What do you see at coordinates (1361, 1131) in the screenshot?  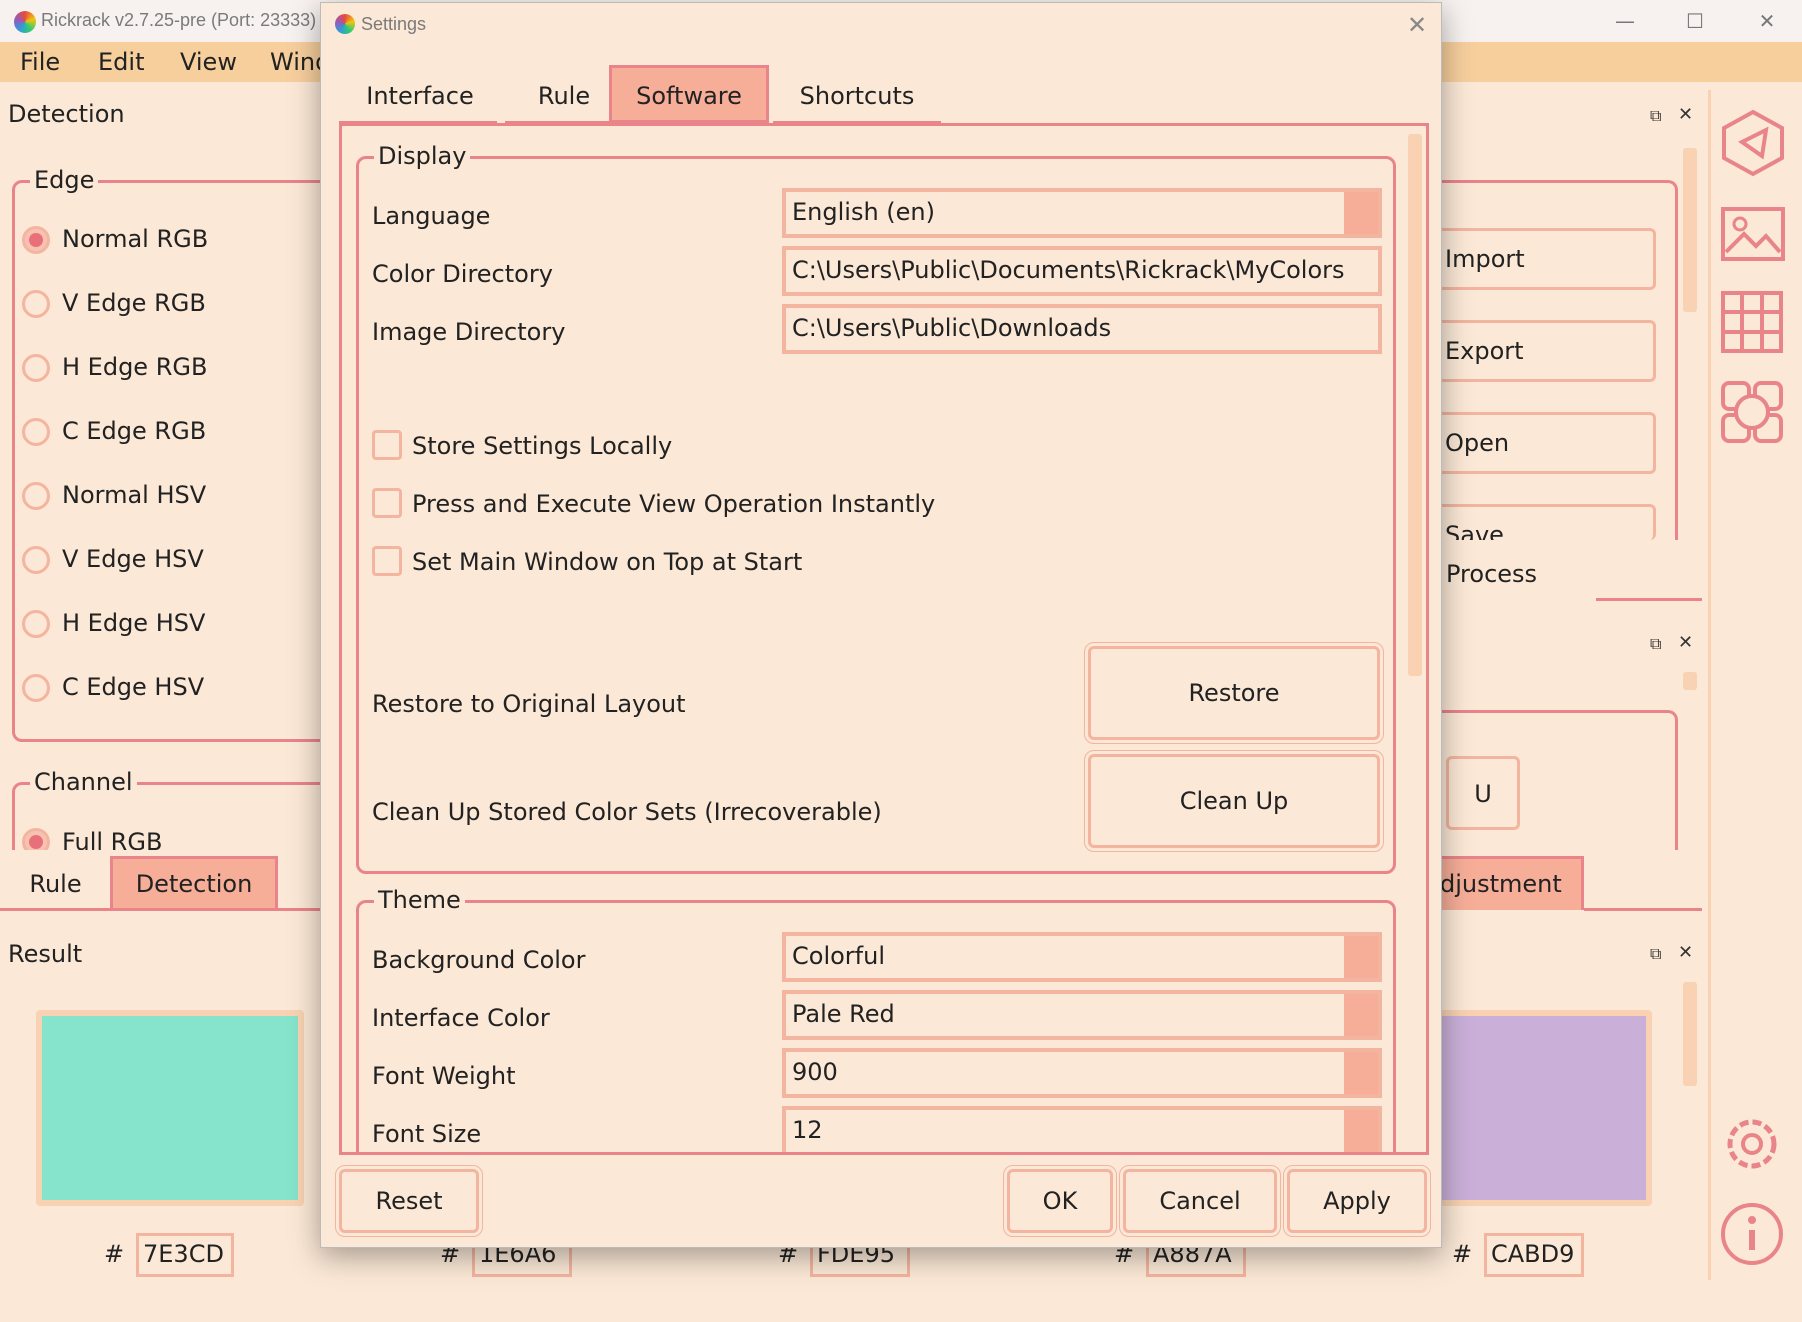 I see `font-size-spin-arrows` at bounding box center [1361, 1131].